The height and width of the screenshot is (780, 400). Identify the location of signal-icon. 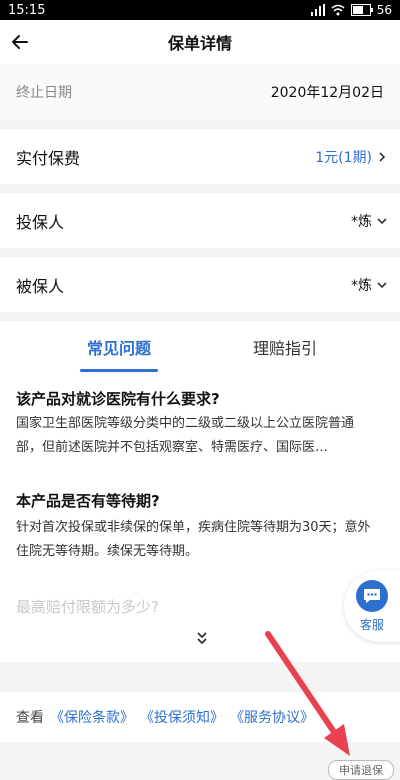
(317, 10).